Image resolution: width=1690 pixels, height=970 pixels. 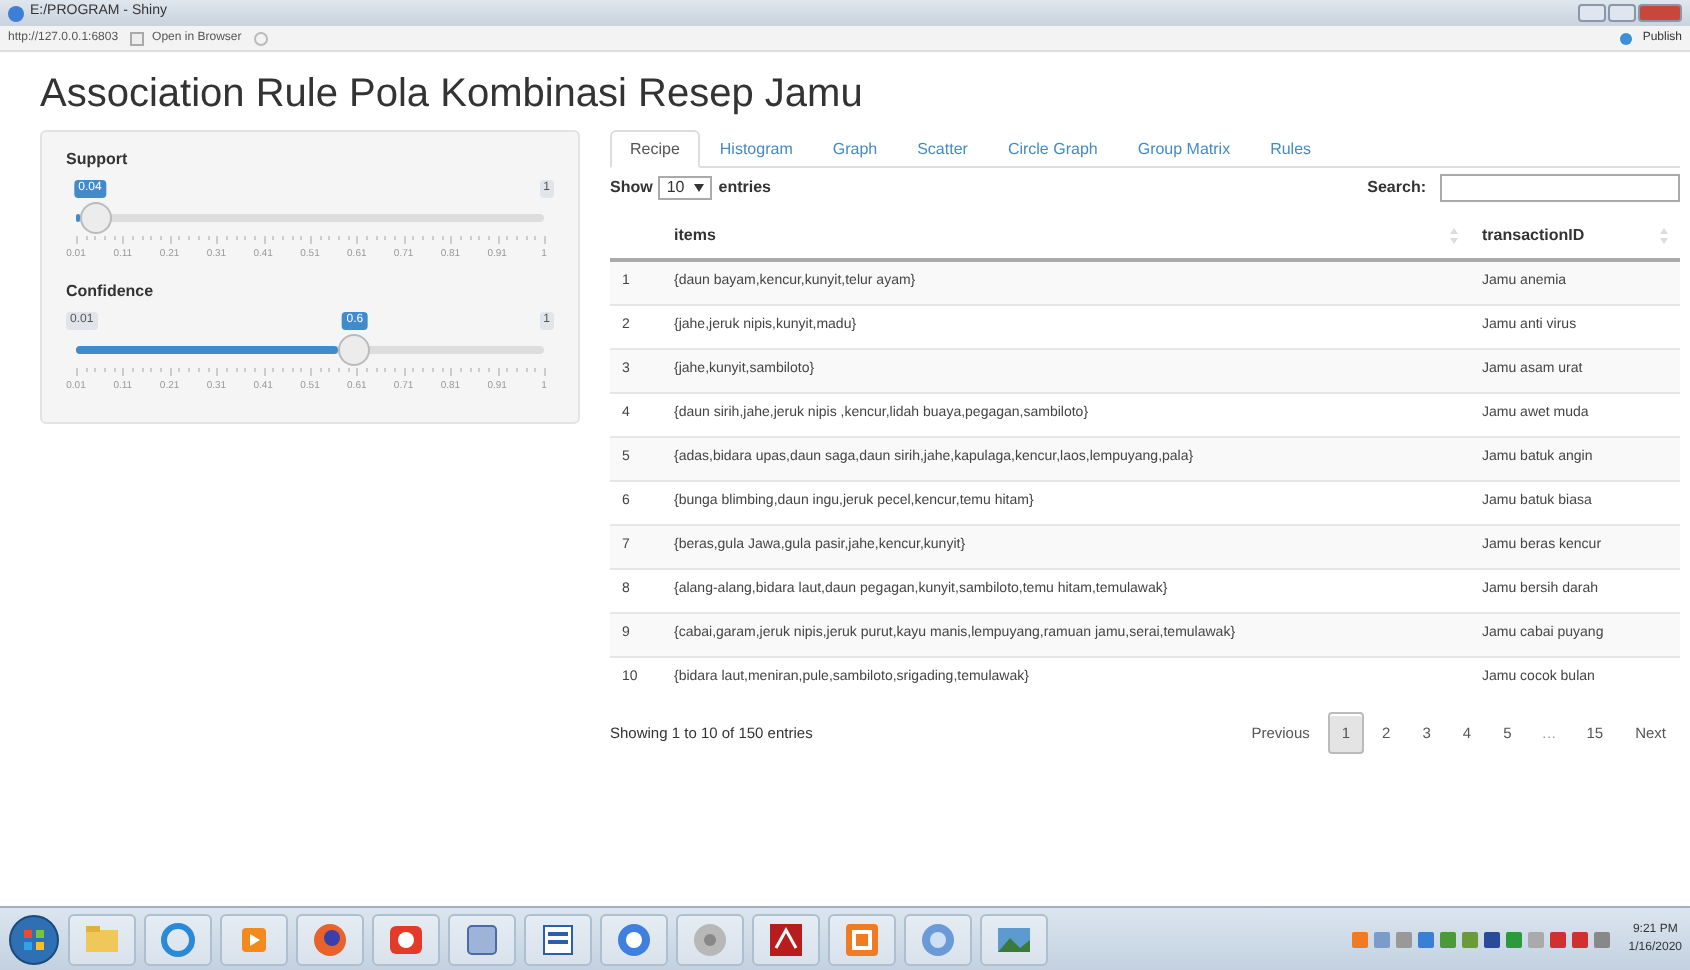 What do you see at coordinates (699, 188) in the screenshot?
I see `caret-icon` at bounding box center [699, 188].